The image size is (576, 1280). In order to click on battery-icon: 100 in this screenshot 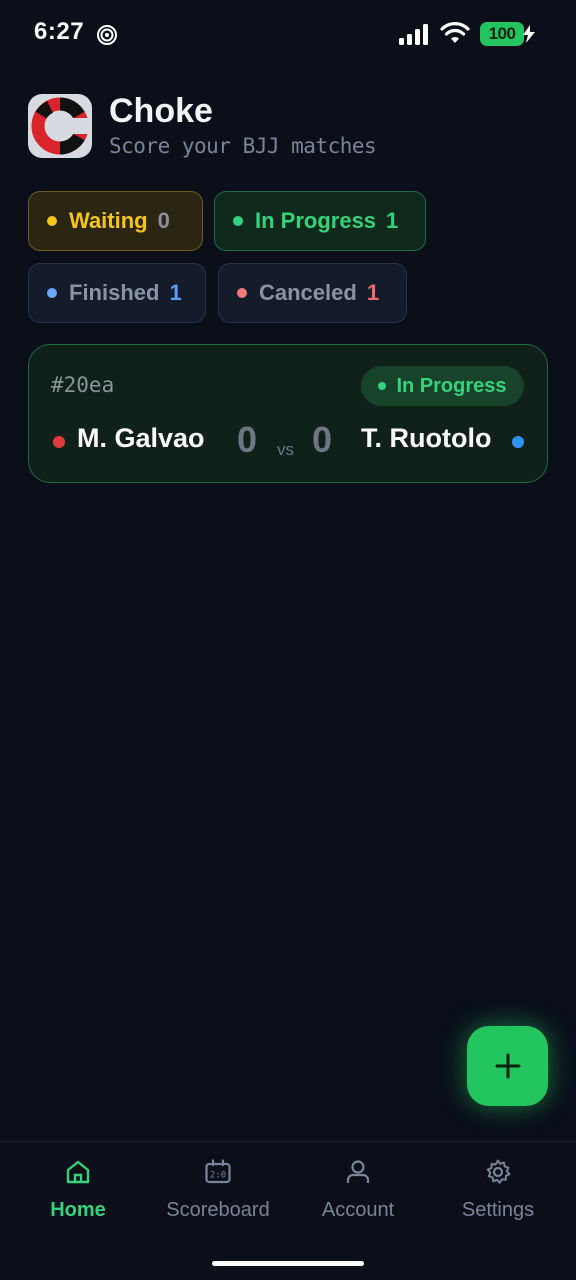, I will do `click(502, 34)`.